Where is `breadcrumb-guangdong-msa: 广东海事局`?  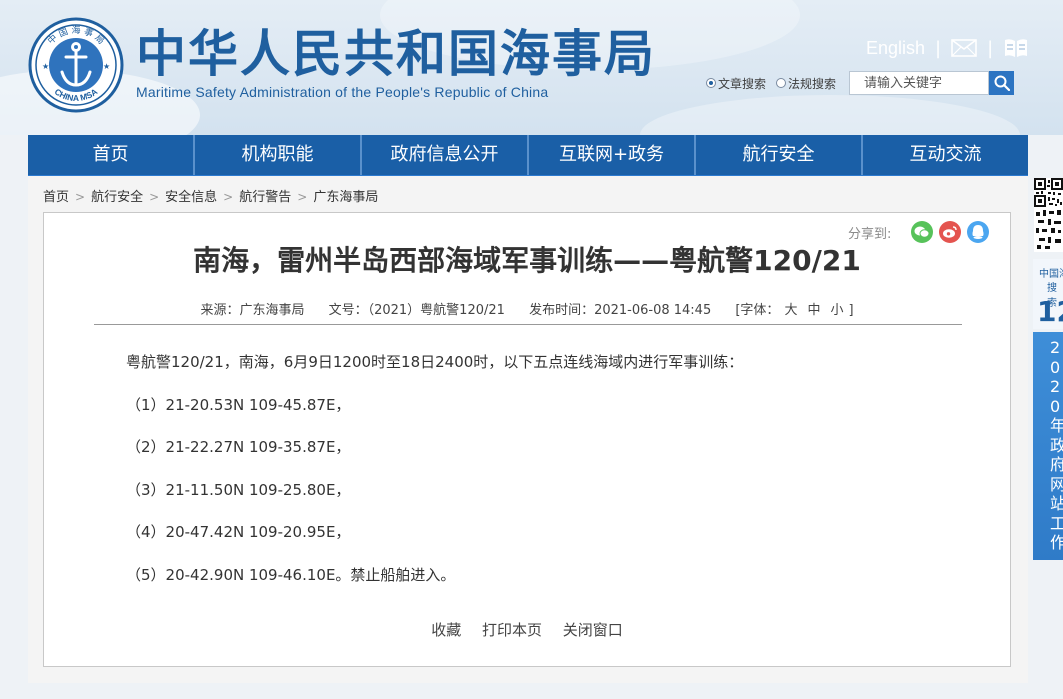
breadcrumb-guangdong-msa: 广东海事局 is located at coordinates (345, 197).